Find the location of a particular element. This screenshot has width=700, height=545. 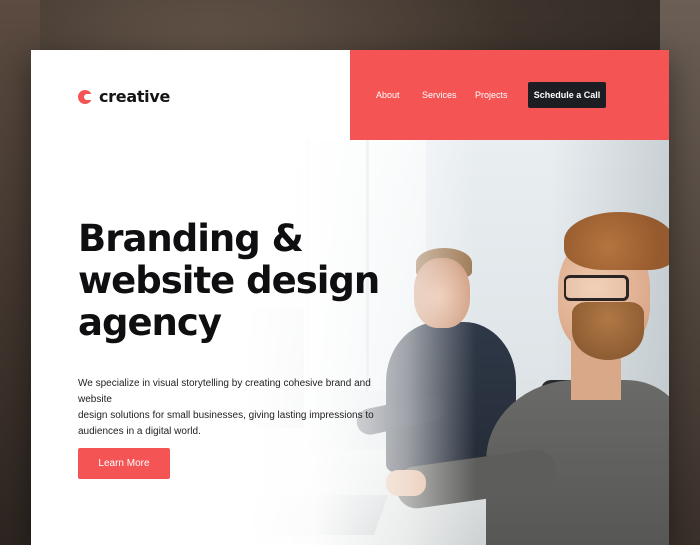

nav-link-about: About is located at coordinates (388, 95).